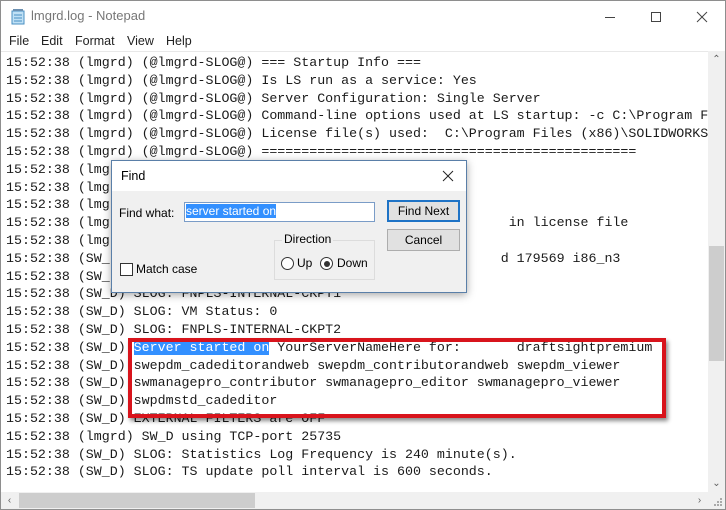  What do you see at coordinates (140, 41) in the screenshot?
I see `menu-view: View` at bounding box center [140, 41].